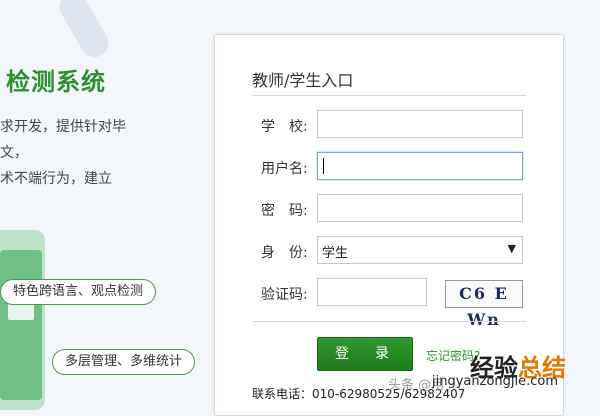  What do you see at coordinates (303, 80) in the screenshot?
I see `panel-title: 教师/学生入口` at bounding box center [303, 80].